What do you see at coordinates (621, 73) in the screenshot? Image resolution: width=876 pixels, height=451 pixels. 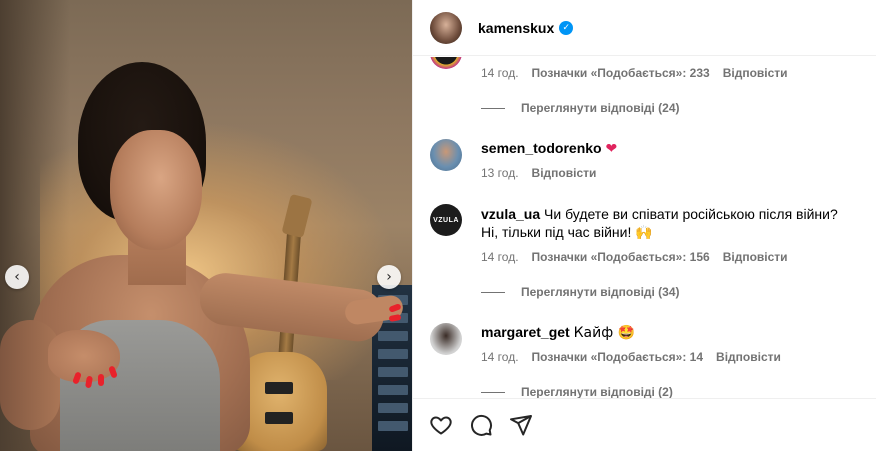 I see `comment-likes-count: Позначки «Подобається»: 233` at bounding box center [621, 73].